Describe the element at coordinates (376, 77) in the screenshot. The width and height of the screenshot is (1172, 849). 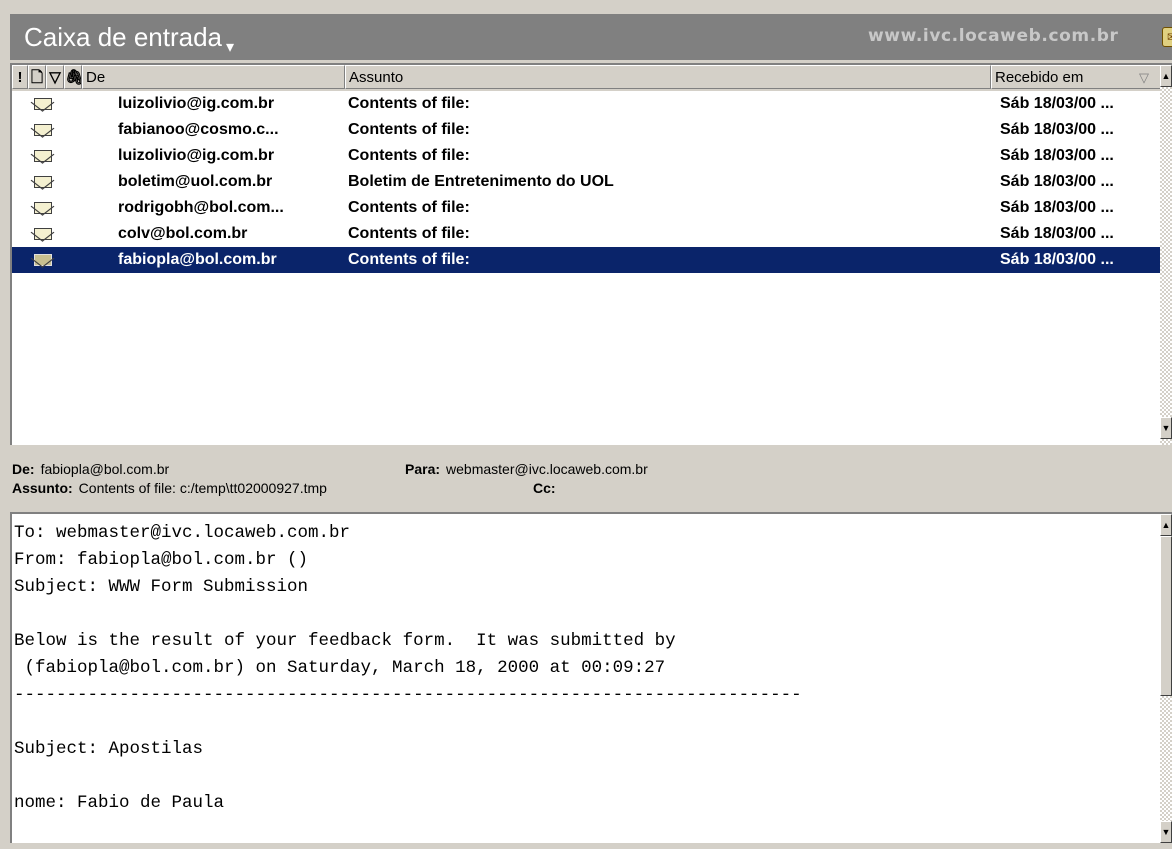
I see `subject-column-label: Assunto` at that location.